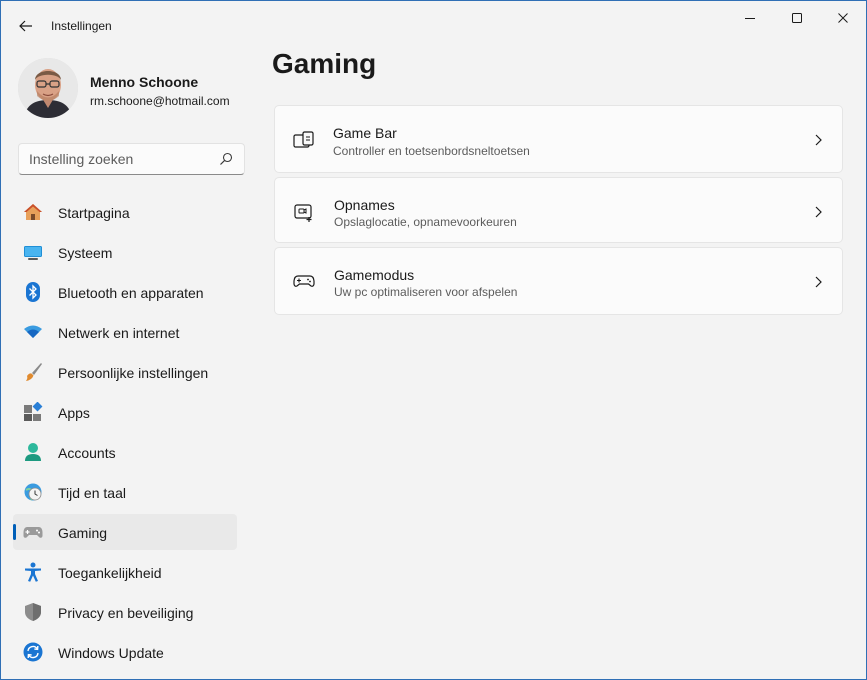 The width and height of the screenshot is (867, 680). What do you see at coordinates (83, 533) in the screenshot?
I see `sidebar-item-label: Gaming` at bounding box center [83, 533].